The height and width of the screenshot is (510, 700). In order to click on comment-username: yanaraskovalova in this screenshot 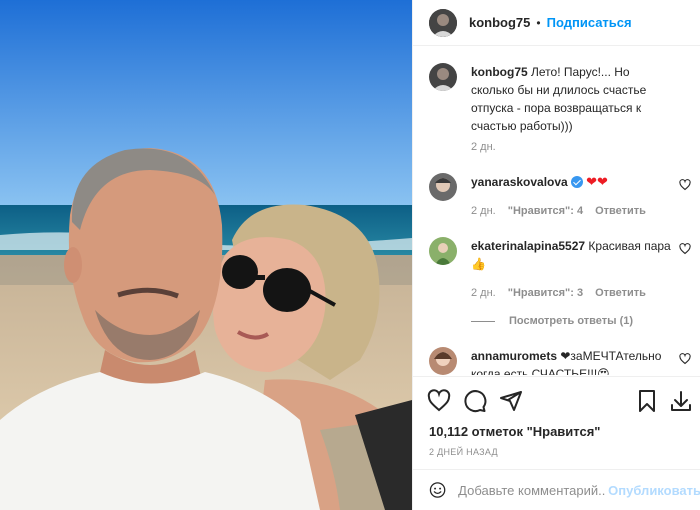, I will do `click(519, 182)`.